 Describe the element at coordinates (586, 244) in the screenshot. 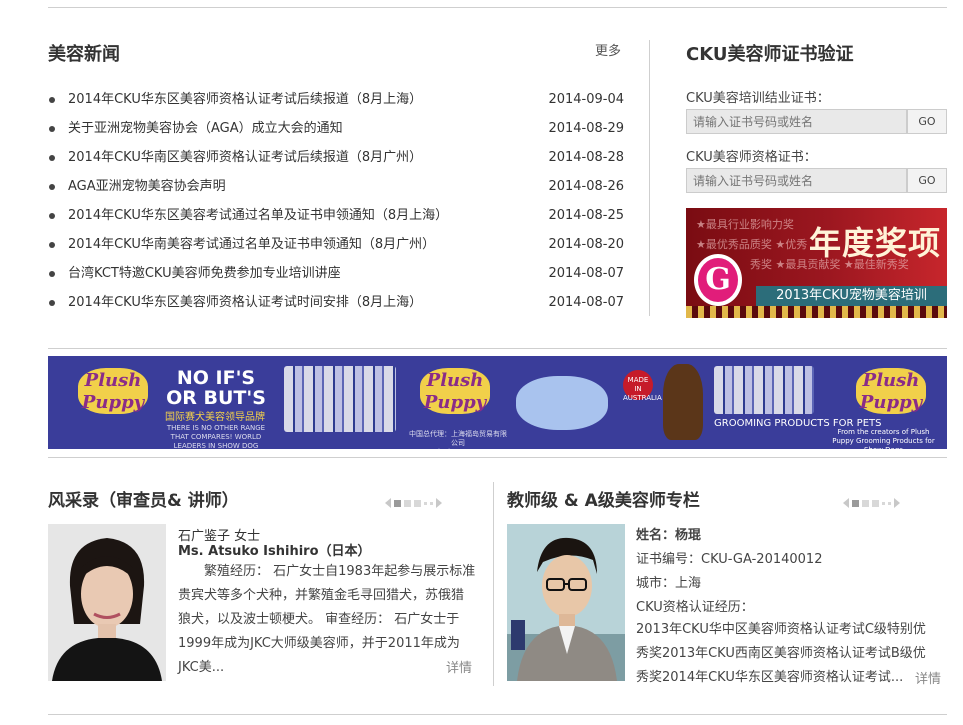

I see `news-item-date: 2014-08-20` at that location.